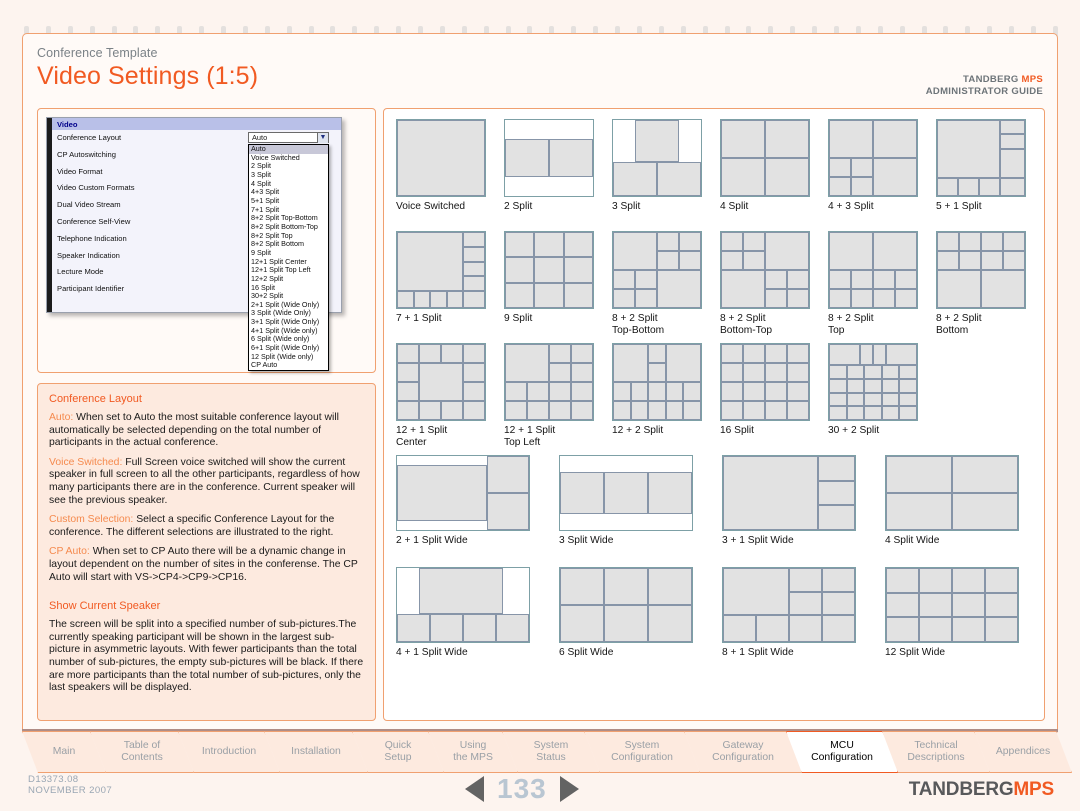 The width and height of the screenshot is (1080, 811). Describe the element at coordinates (638, 325) in the screenshot. I see `layout-label: 8 + 2 Split Top-Bottom` at that location.